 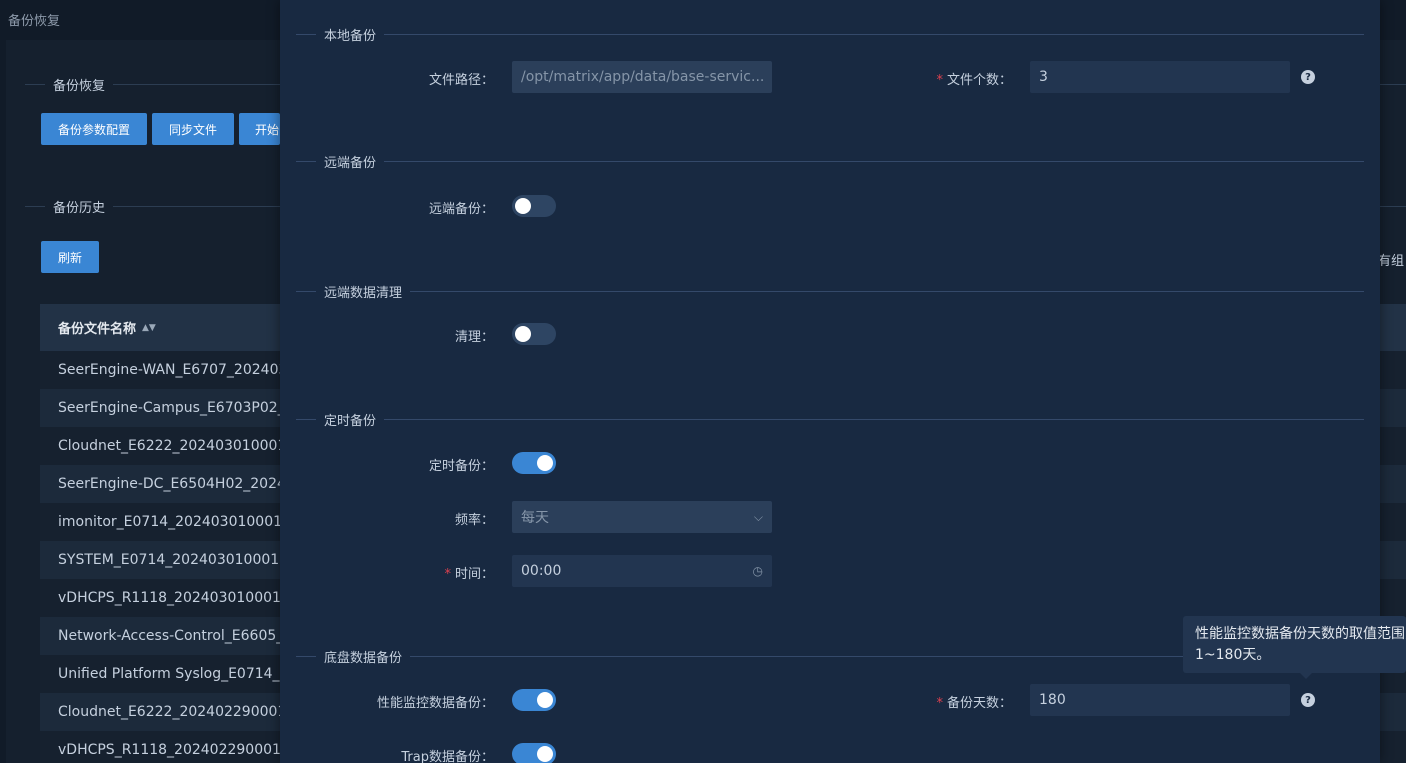 What do you see at coordinates (1233, 655) in the screenshot?
I see `tooltip-line: 1~180天。` at bounding box center [1233, 655].